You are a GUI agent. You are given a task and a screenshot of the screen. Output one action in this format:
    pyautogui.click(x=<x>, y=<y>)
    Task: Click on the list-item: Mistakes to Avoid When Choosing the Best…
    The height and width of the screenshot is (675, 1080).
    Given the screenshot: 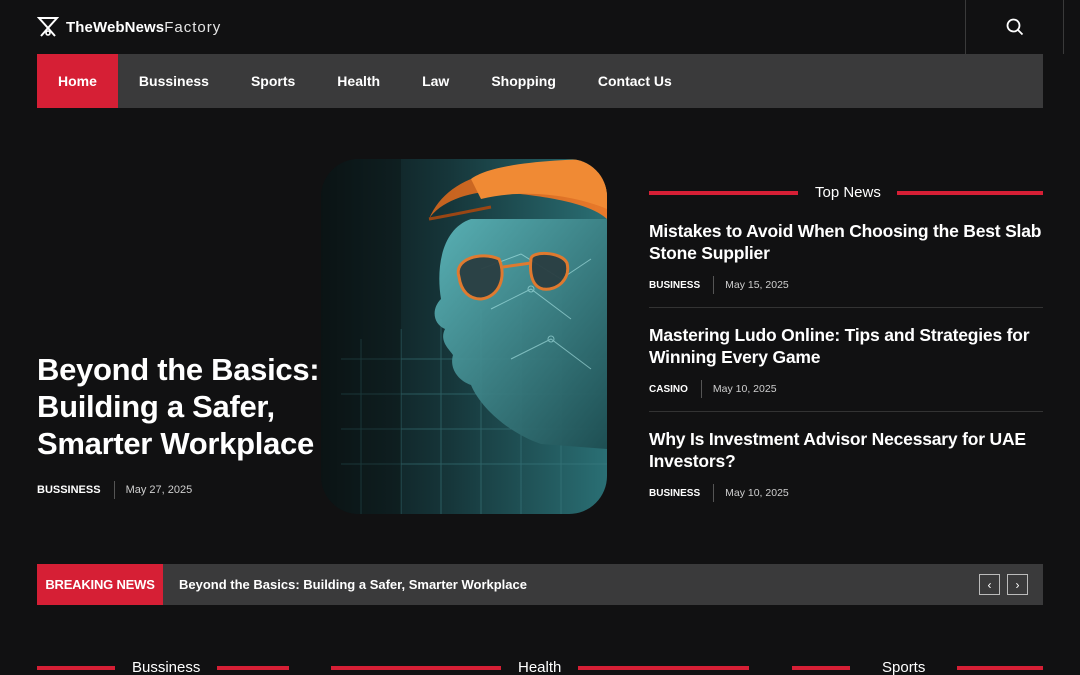 What is the action you would take?
    pyautogui.click(x=846, y=263)
    